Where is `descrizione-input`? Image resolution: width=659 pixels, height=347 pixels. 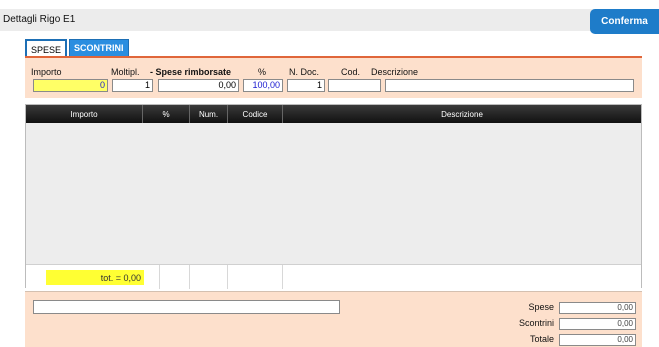
descrizione-input is located at coordinates (509, 85).